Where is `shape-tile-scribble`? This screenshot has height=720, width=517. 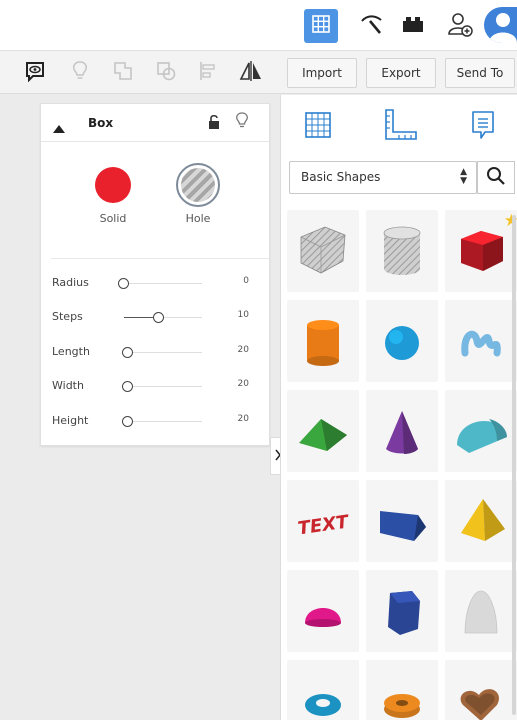 shape-tile-scribble is located at coordinates (481, 341).